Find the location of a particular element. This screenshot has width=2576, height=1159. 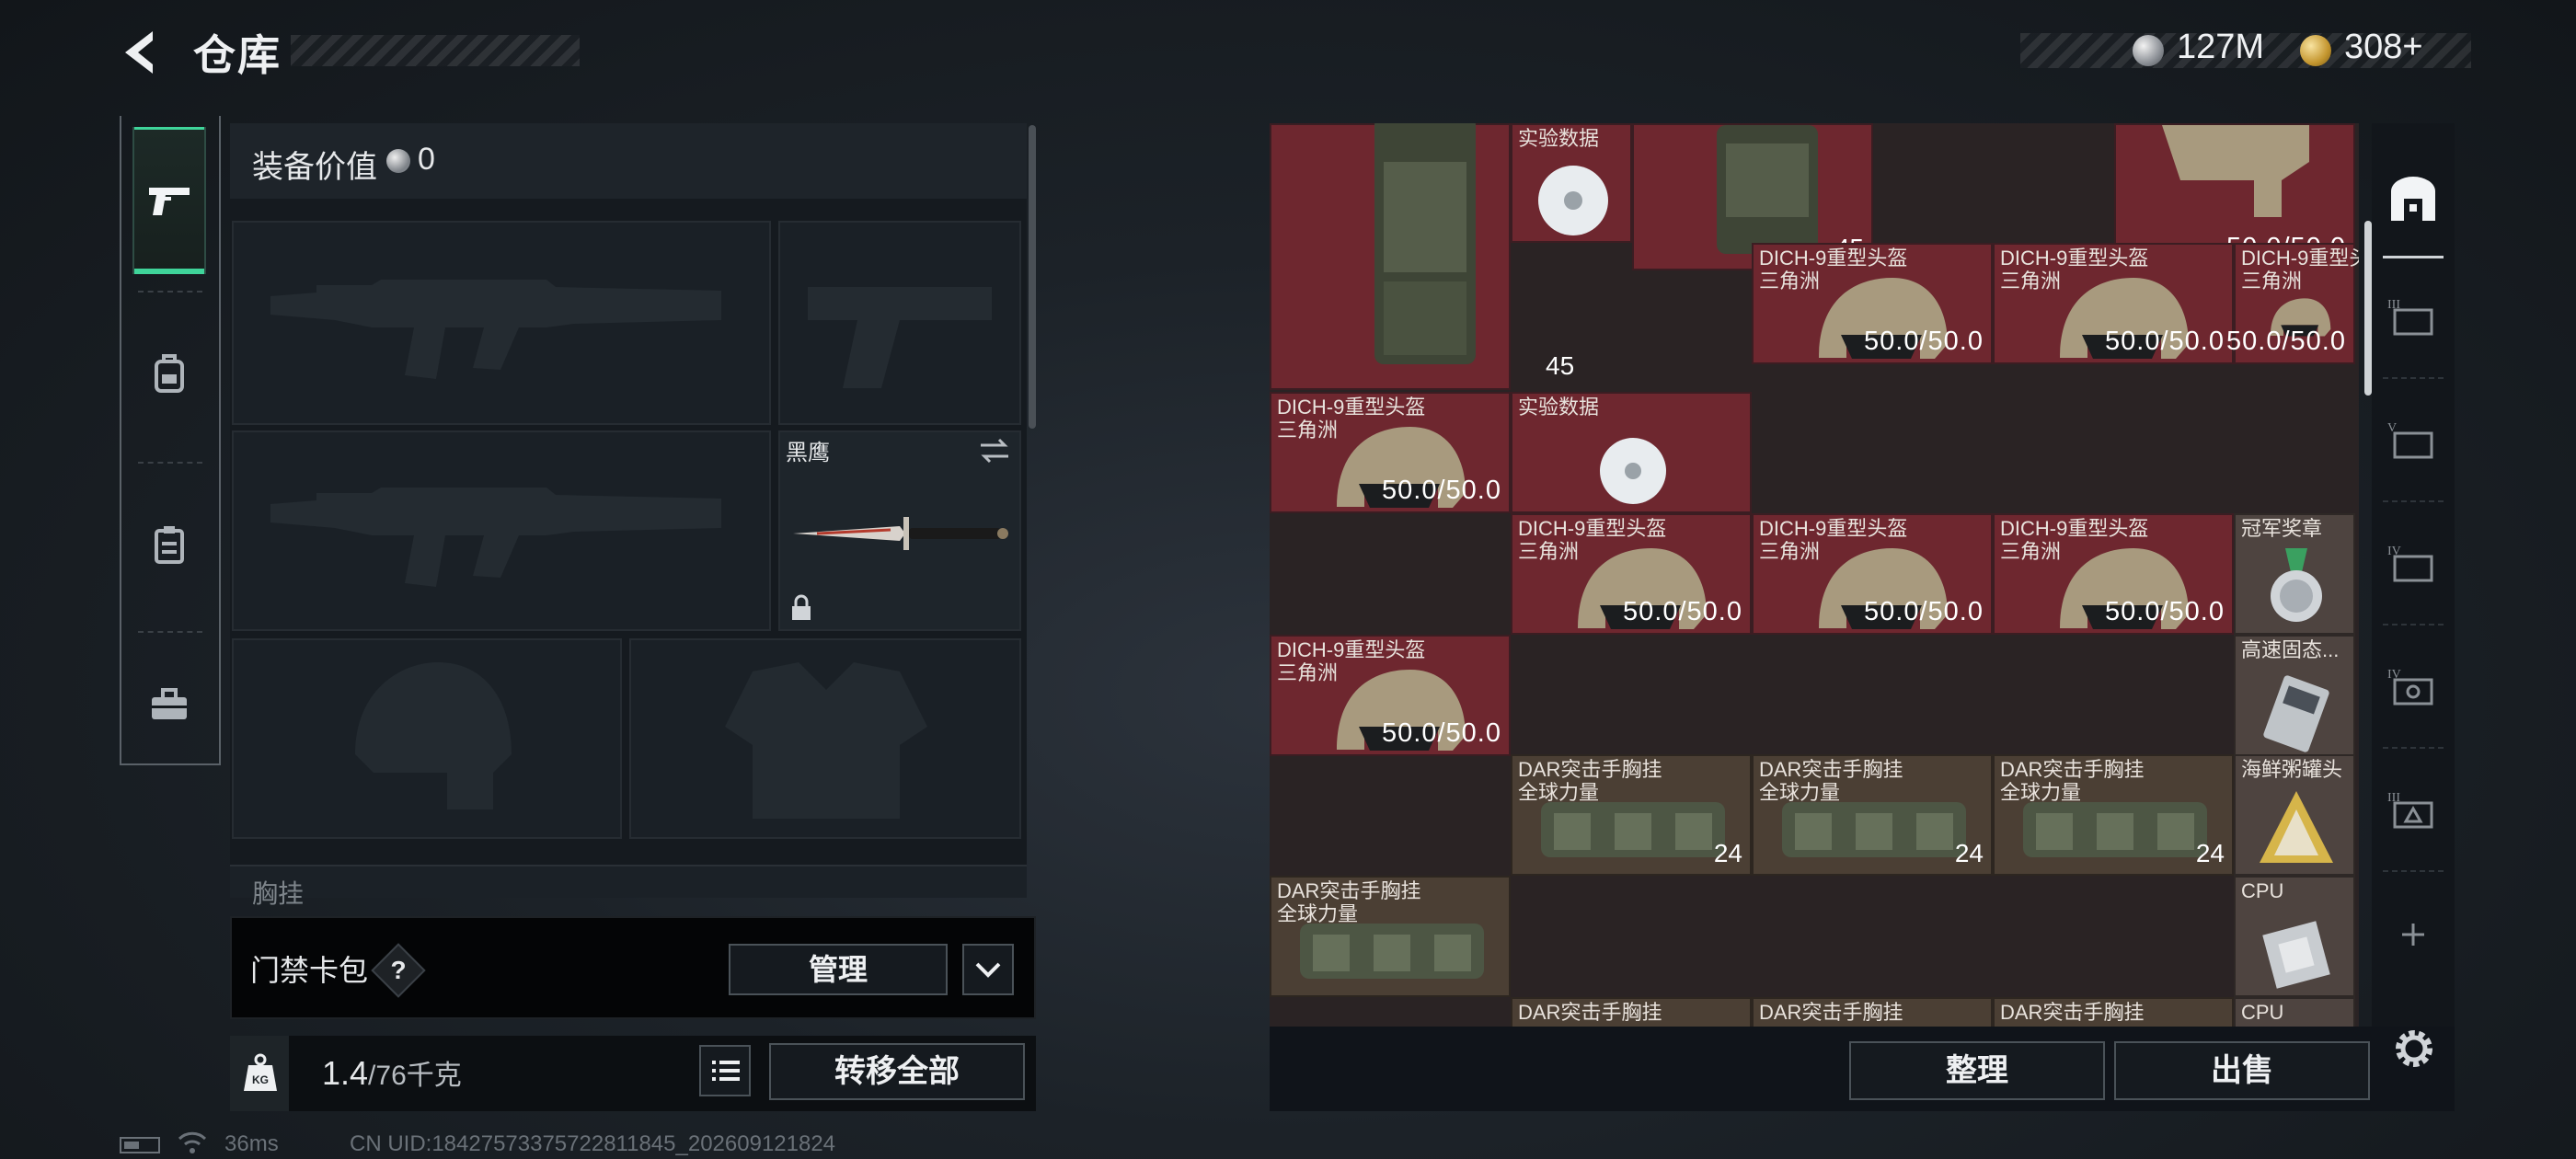

chevron-down-icon is located at coordinates (988, 970).